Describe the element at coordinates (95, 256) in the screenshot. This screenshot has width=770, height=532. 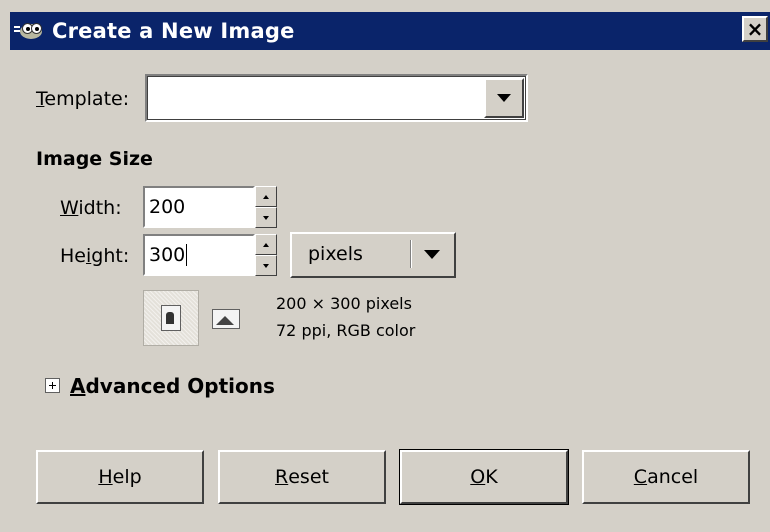
I see `height-label: Height:` at that location.